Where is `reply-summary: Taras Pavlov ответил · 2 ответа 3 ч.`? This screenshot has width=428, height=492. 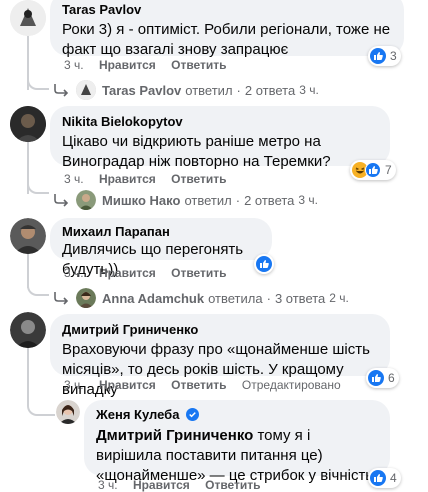 reply-summary: Taras Pavlov ответил · 2 ответа 3 ч. is located at coordinates (185, 90).